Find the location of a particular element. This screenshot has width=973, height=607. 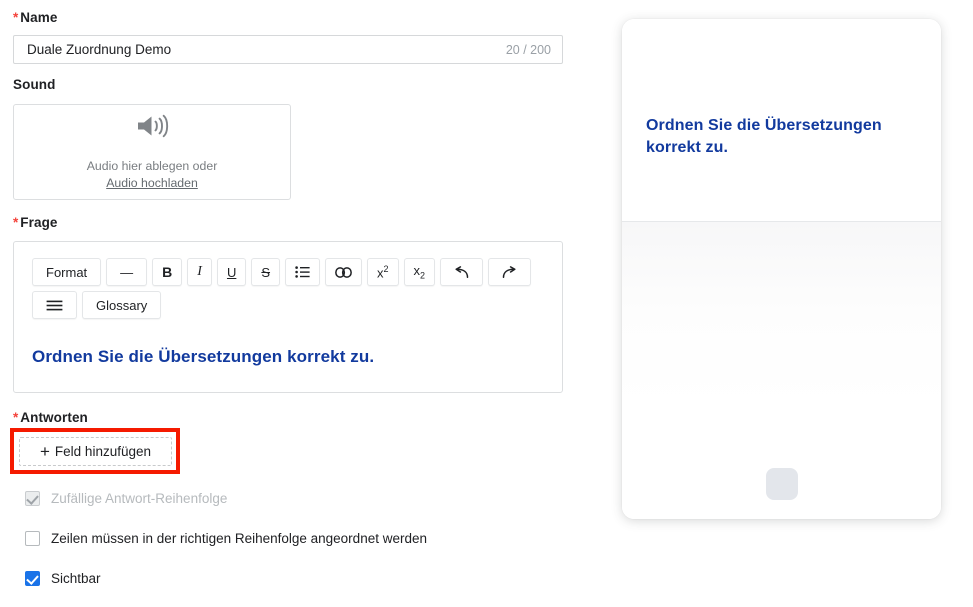

answers-field-label: * Antworten is located at coordinates (50, 418).